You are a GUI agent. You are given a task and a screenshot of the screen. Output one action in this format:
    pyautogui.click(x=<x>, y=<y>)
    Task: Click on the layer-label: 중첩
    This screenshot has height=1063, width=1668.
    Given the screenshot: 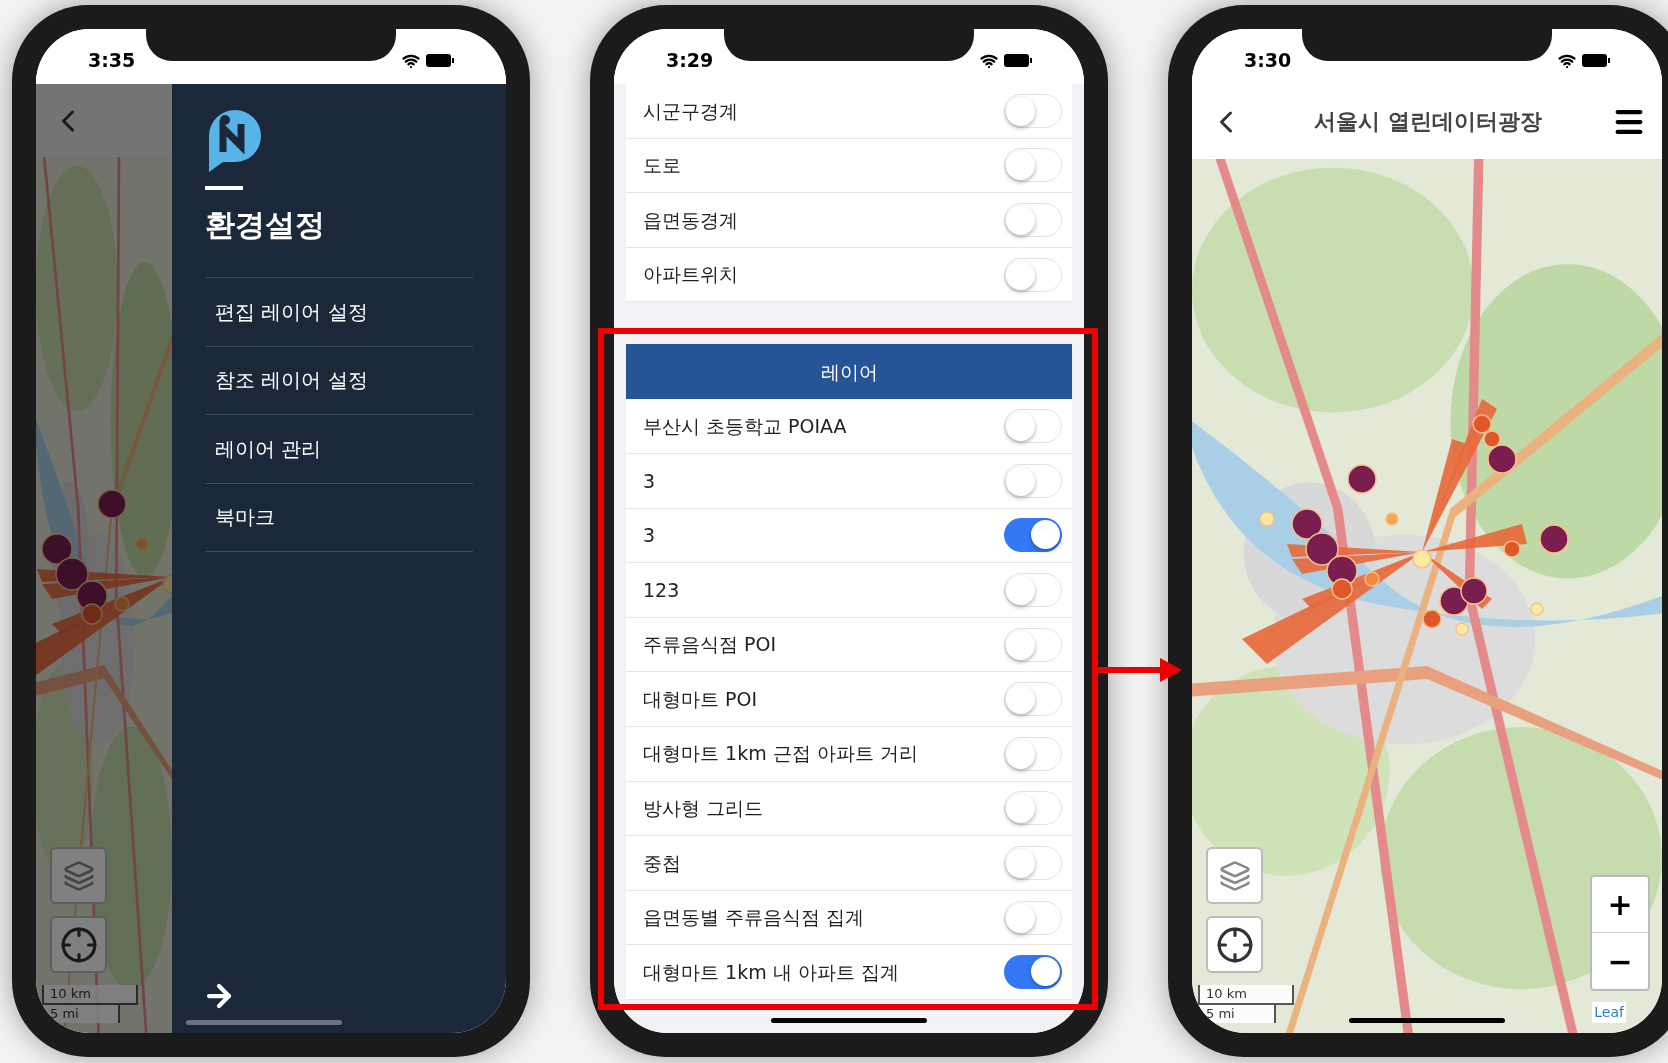 What is the action you would take?
    pyautogui.click(x=662, y=863)
    